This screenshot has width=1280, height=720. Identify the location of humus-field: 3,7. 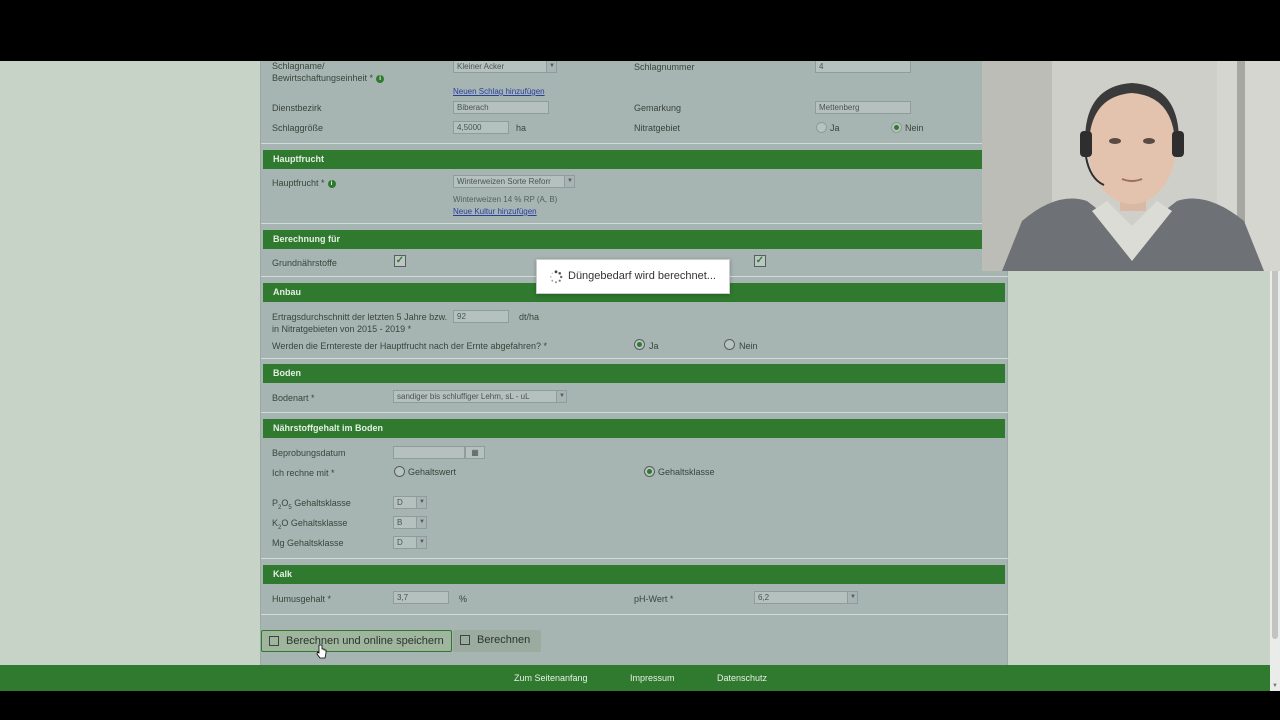
(421, 597).